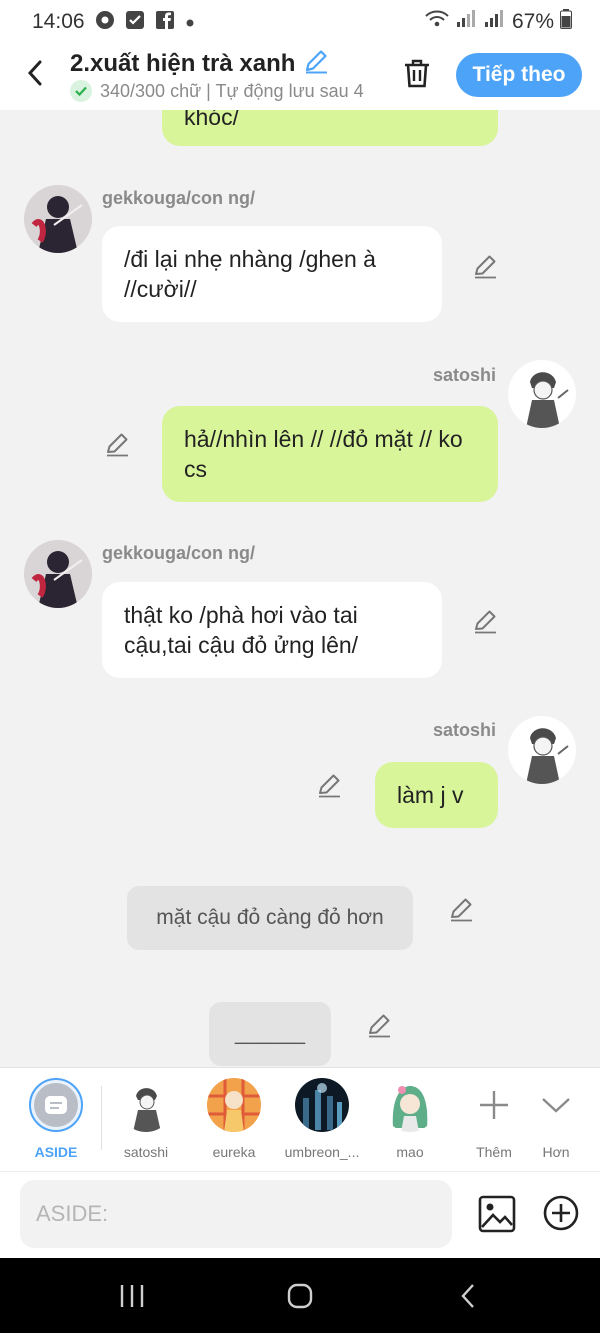  I want to click on aside-bubble: mặt cậu đỏ càng đỏ hơn, so click(270, 918).